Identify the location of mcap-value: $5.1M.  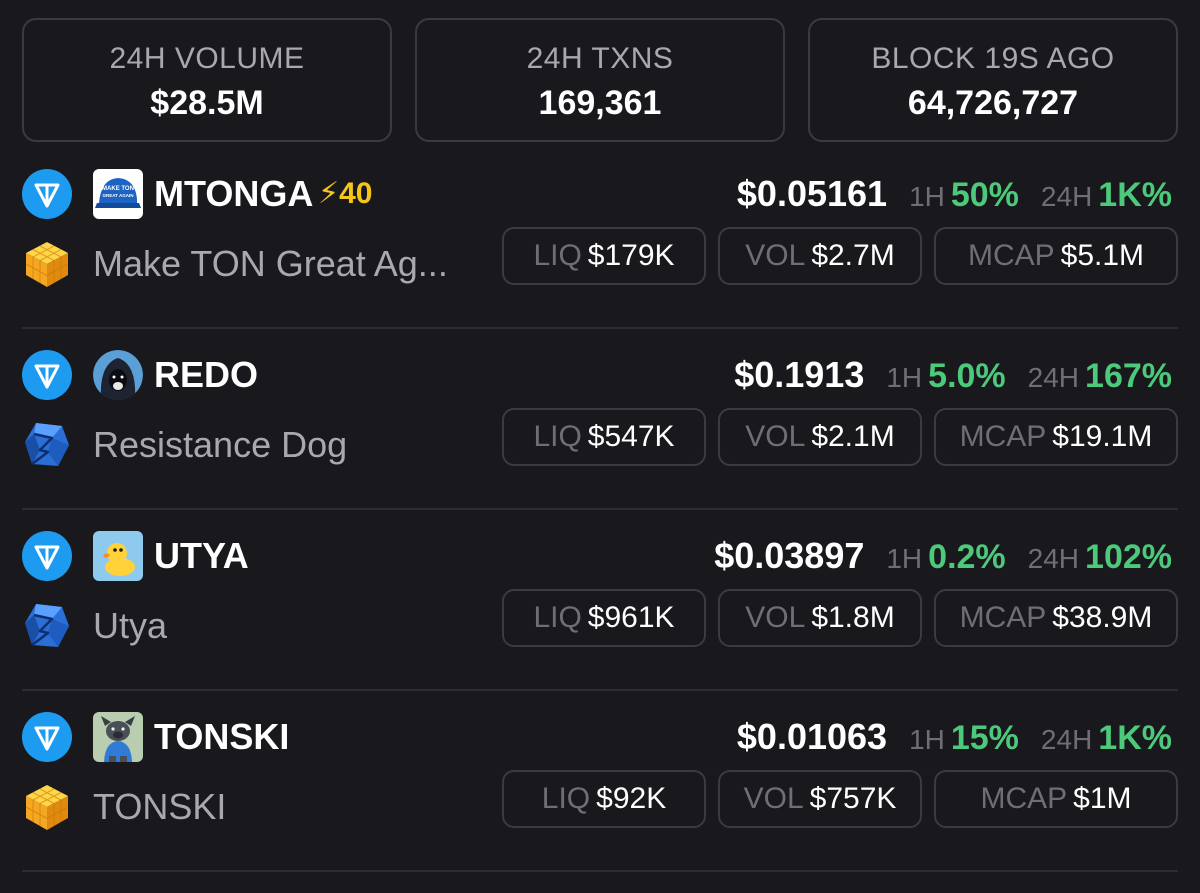
(1102, 255).